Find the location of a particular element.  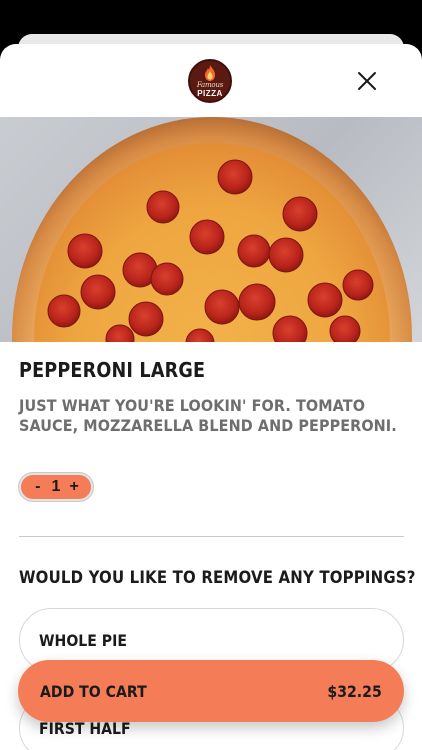

sheet-header: Famous PIZZA is located at coordinates (211, 80).